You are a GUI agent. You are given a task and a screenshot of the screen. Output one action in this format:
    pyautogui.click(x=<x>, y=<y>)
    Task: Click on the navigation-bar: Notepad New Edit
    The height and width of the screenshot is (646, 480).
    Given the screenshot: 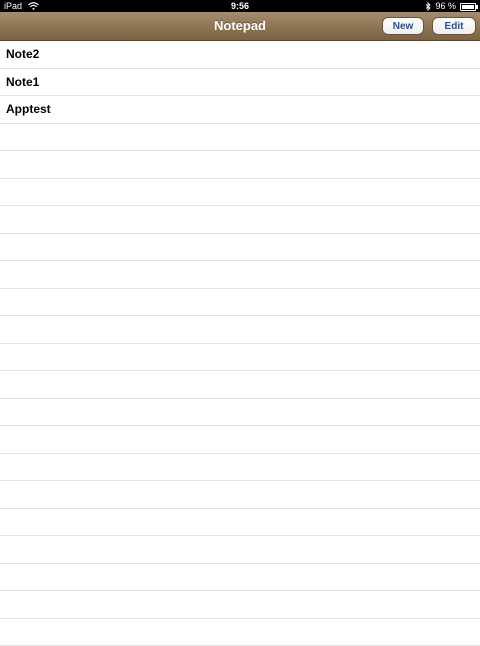 What is the action you would take?
    pyautogui.click(x=240, y=26)
    